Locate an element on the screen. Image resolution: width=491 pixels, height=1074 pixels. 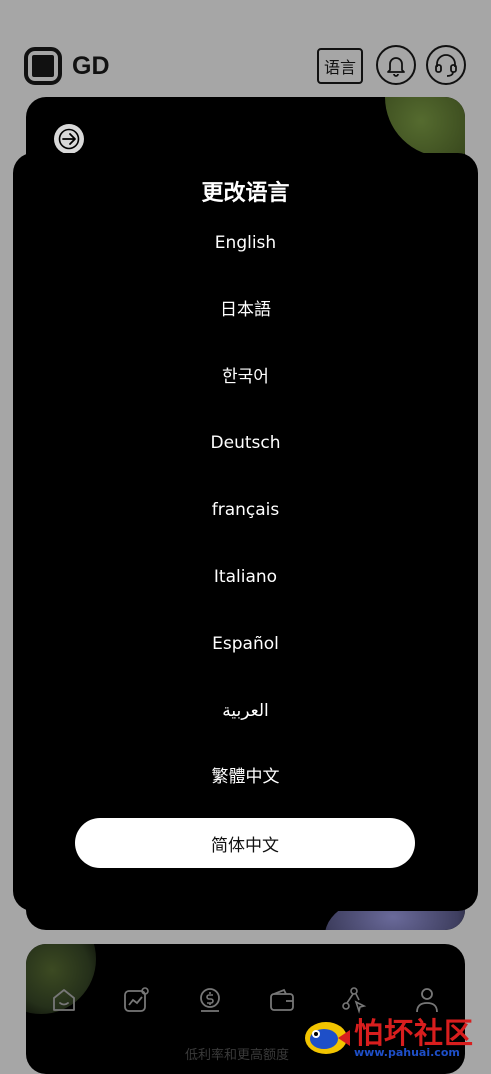
fish-logo-icon is located at coordinates (327, 1038).